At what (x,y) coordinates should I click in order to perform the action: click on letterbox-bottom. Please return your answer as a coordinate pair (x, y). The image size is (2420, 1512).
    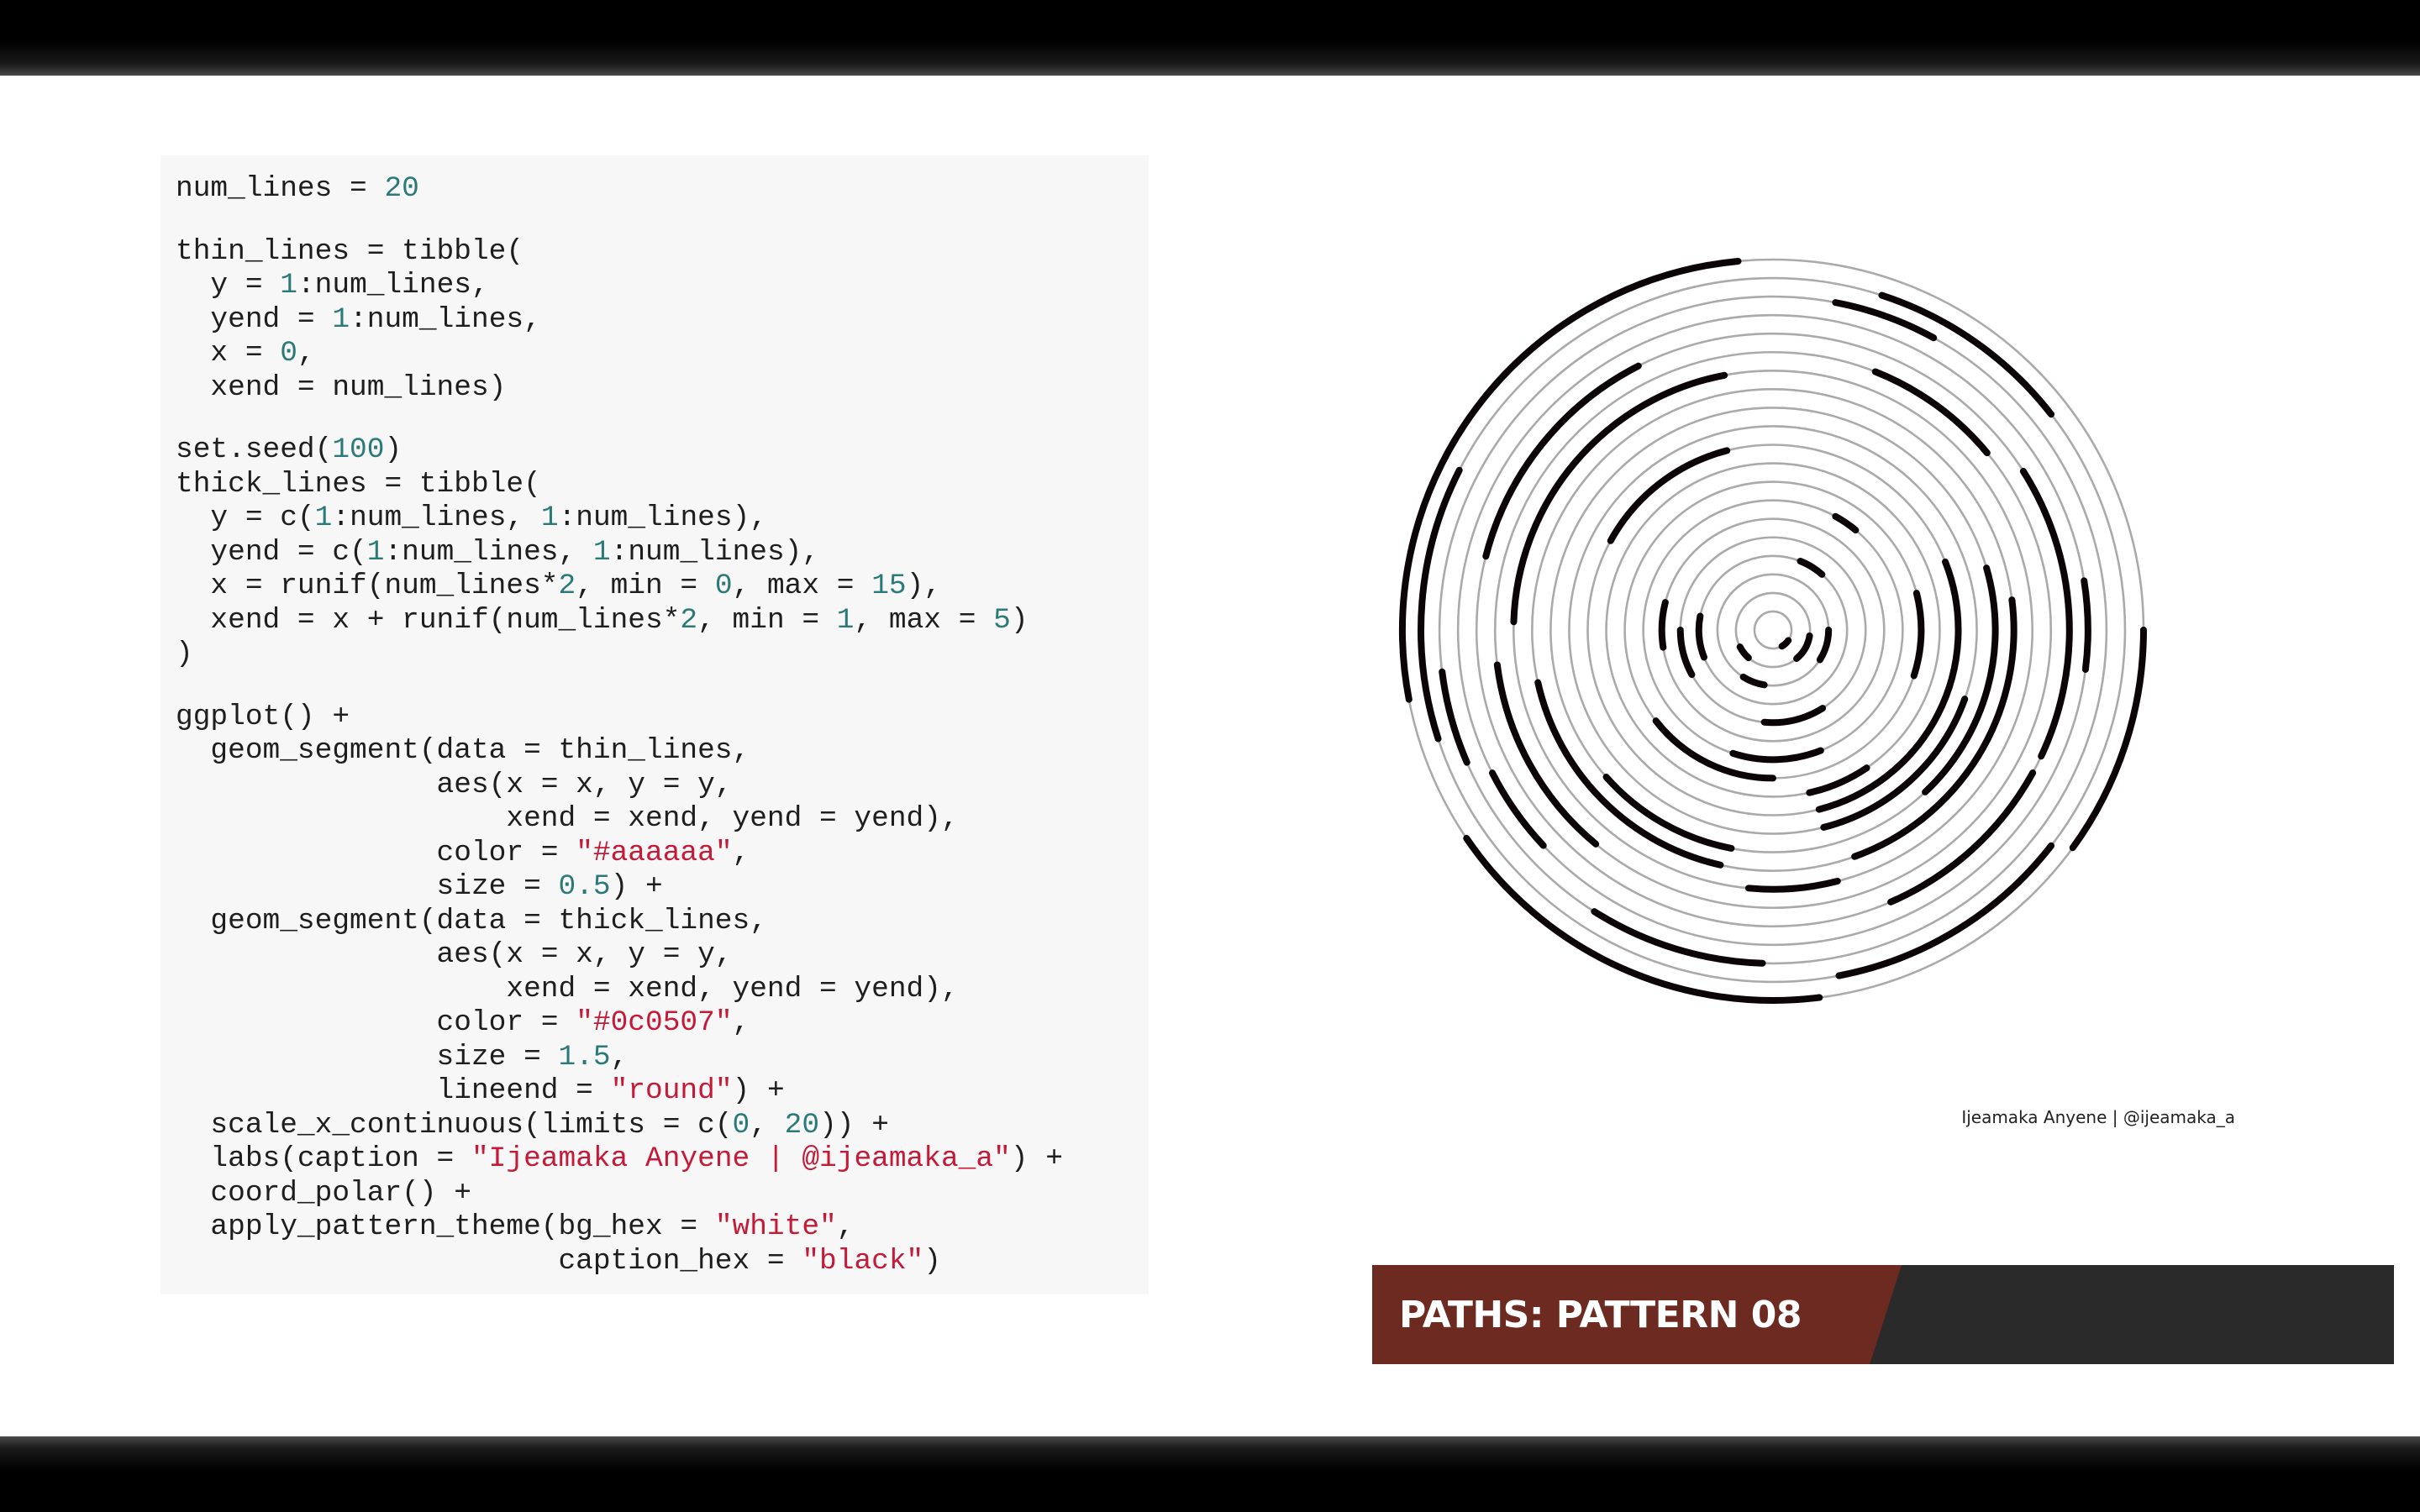
    Looking at the image, I should click on (1210, 1474).